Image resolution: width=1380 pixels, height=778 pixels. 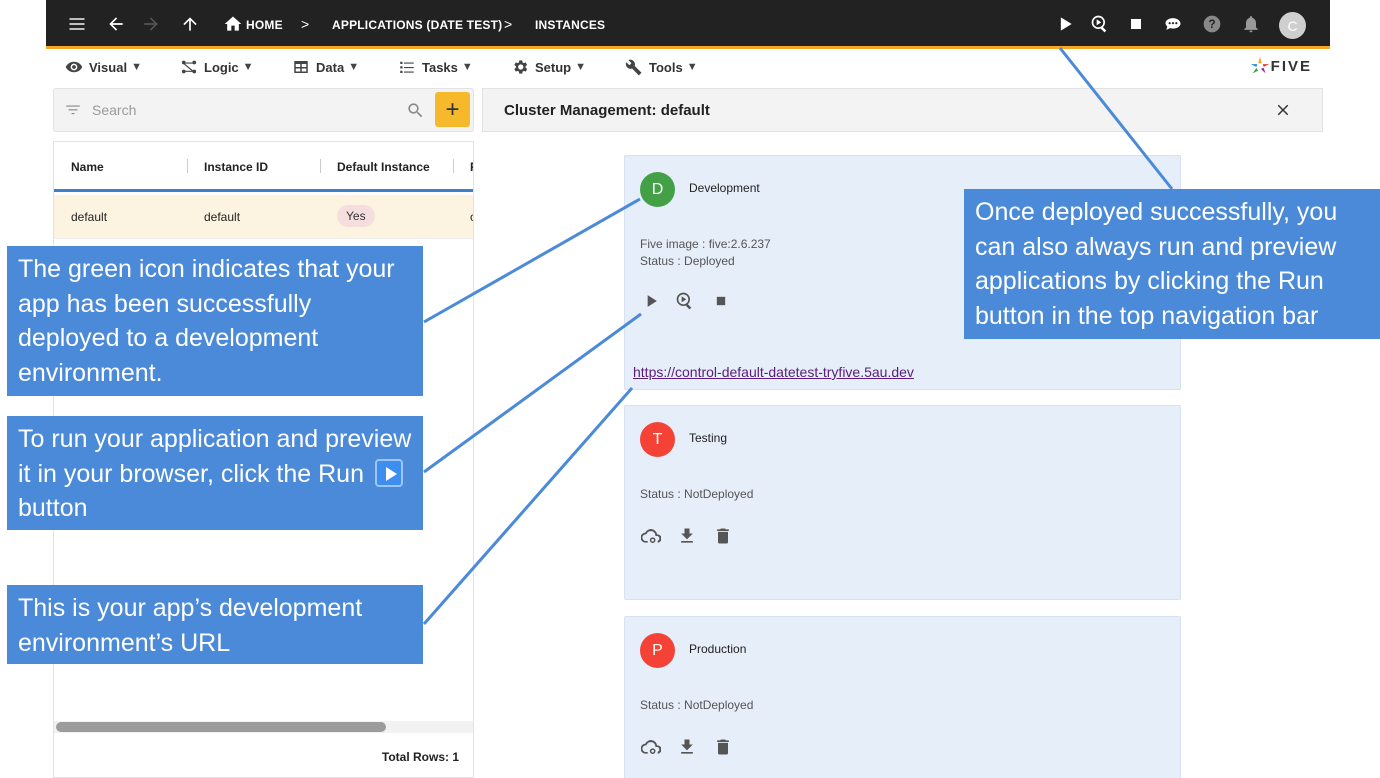 What do you see at coordinates (330, 67) in the screenshot?
I see `menu-data-label: Data` at bounding box center [330, 67].